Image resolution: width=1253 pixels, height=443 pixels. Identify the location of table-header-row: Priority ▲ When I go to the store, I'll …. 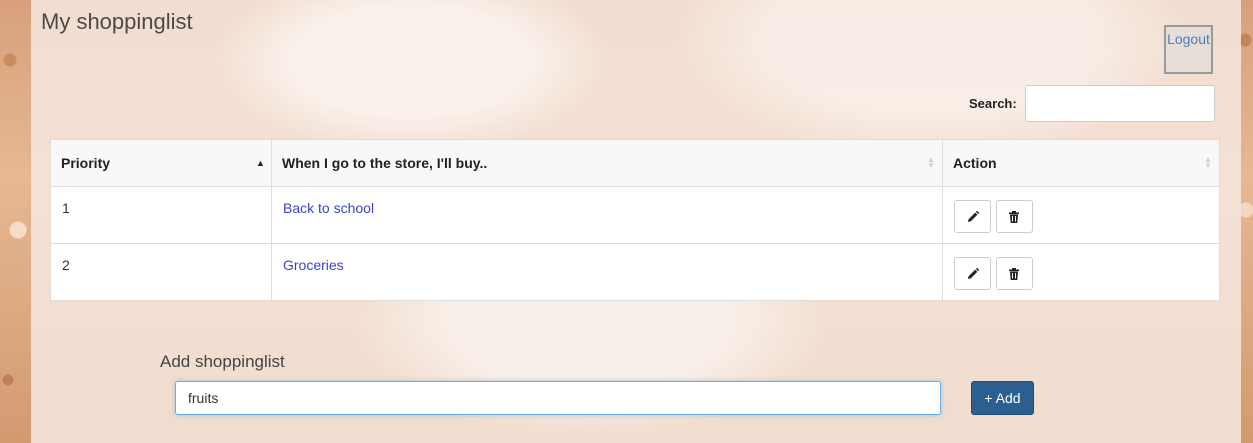
(635, 163).